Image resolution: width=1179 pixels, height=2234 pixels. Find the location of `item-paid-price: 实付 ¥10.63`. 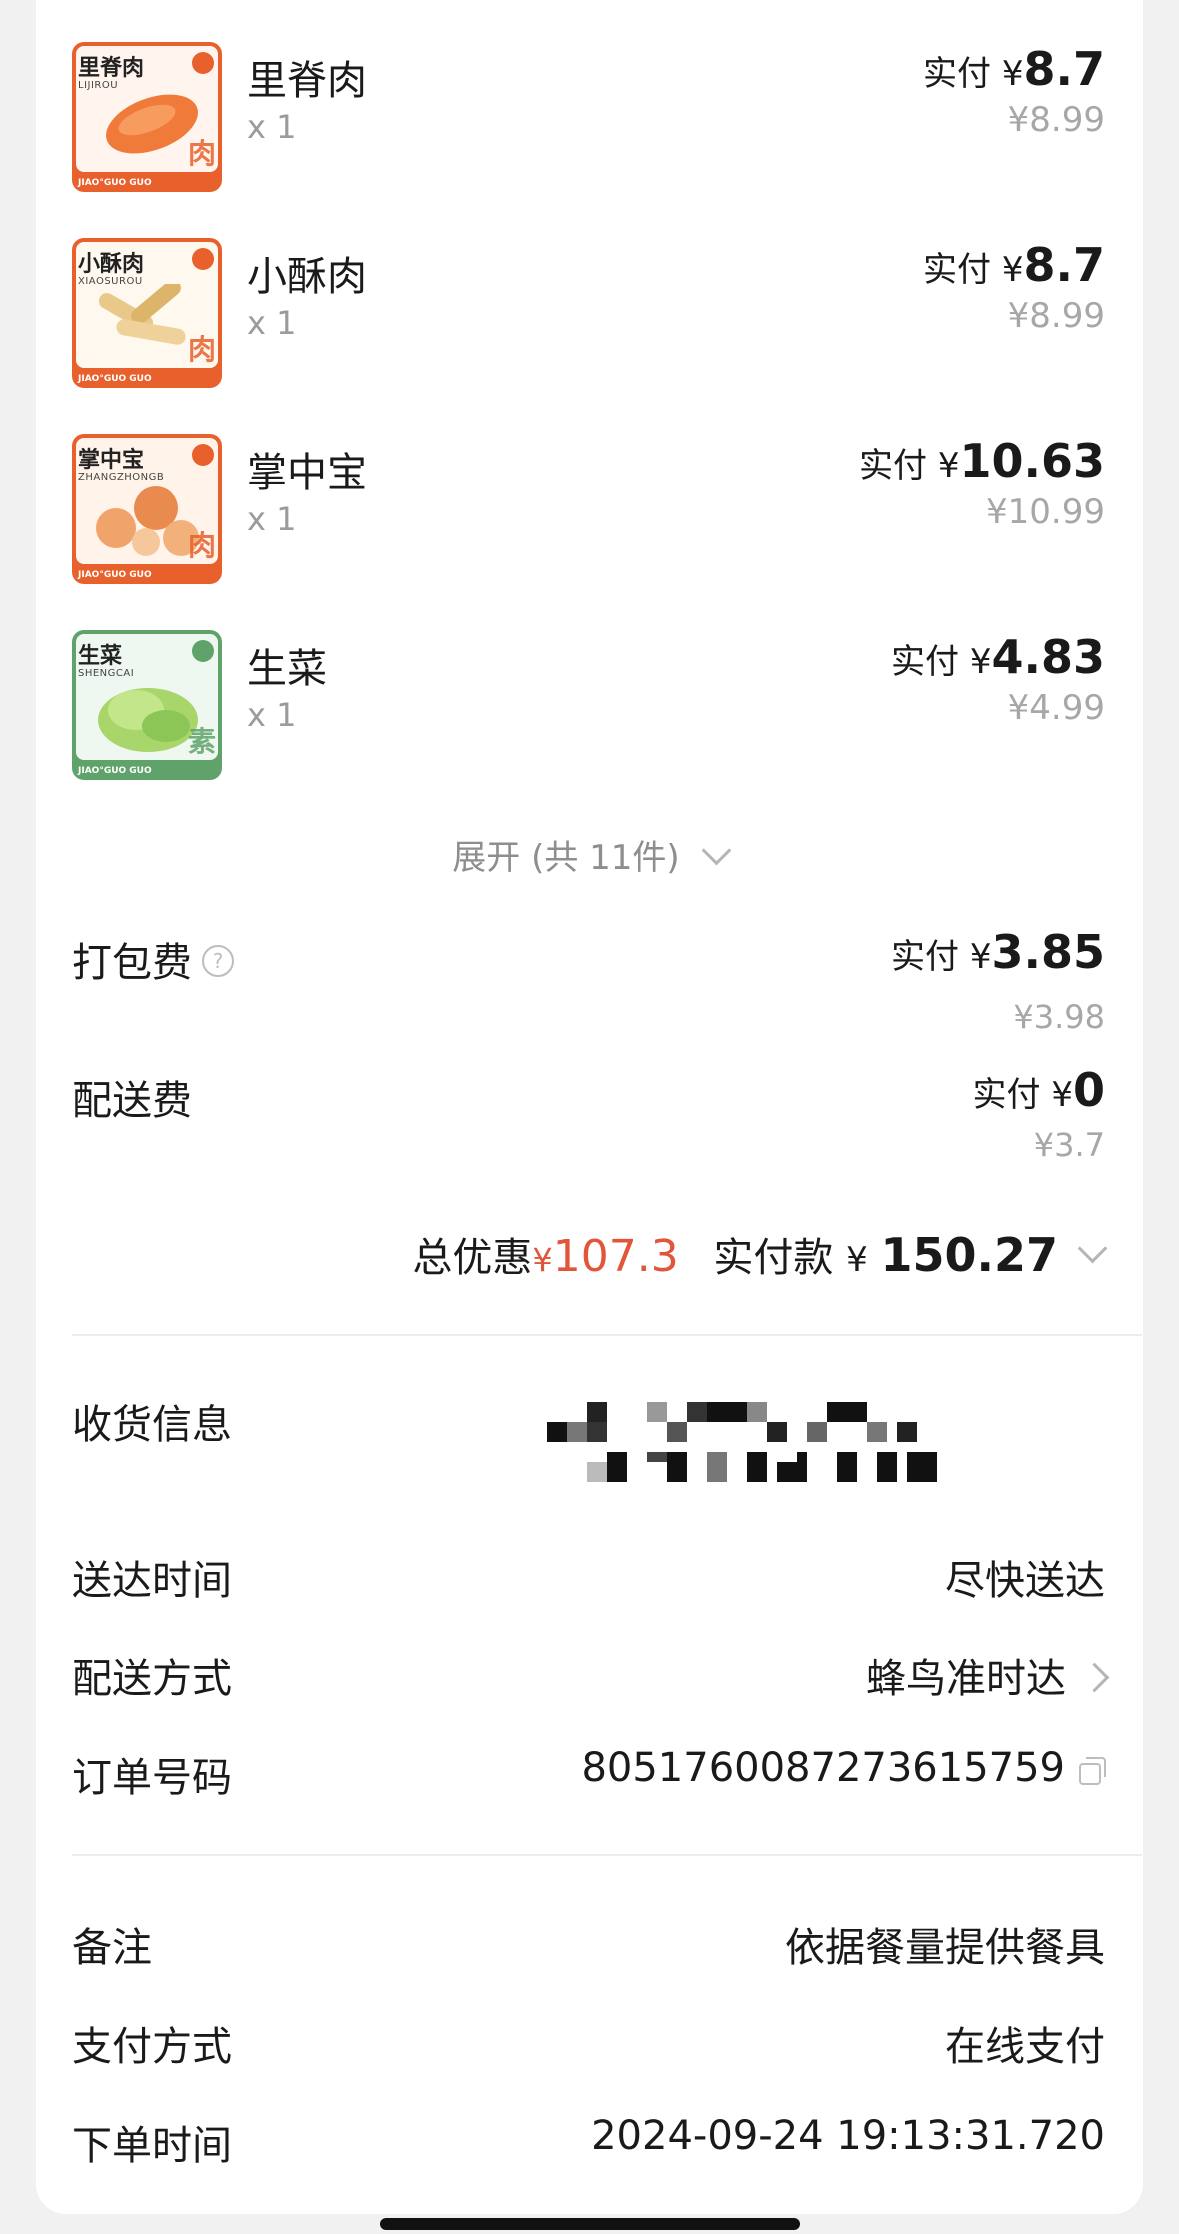

item-paid-price: 实付 ¥10.63 is located at coordinates (982, 461).